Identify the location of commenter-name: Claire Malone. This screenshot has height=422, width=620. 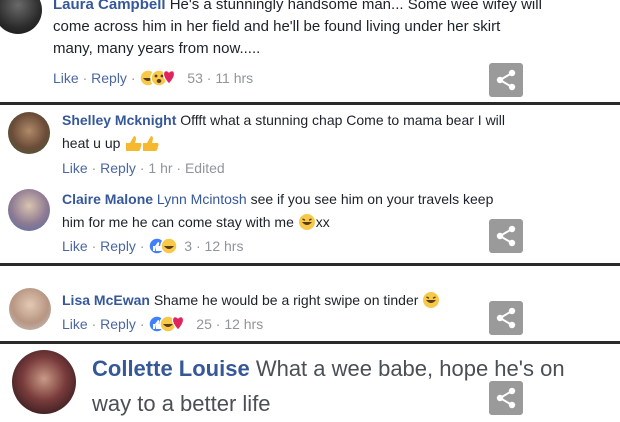
(107, 199).